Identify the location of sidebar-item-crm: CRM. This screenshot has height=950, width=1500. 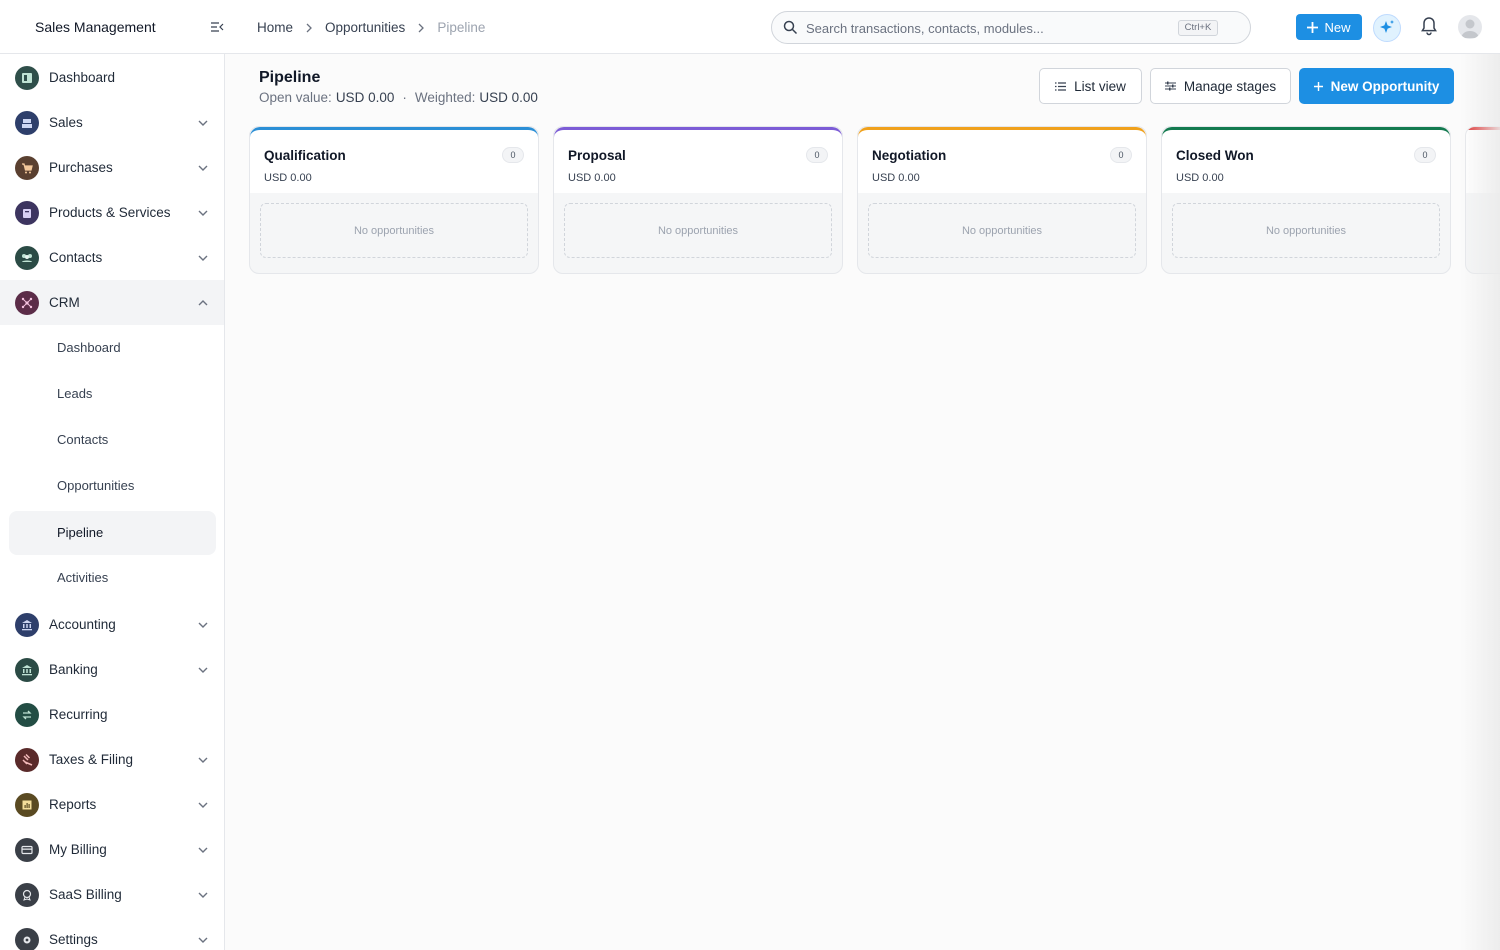
(112, 302).